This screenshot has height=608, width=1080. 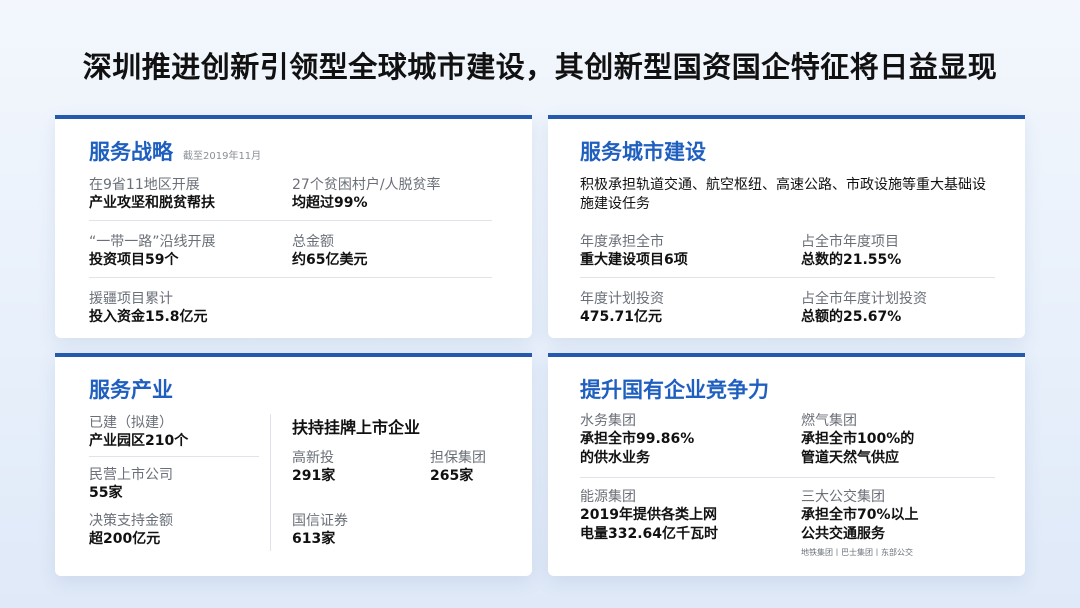 I want to click on stat-value: 投资项目59个, so click(x=134, y=260).